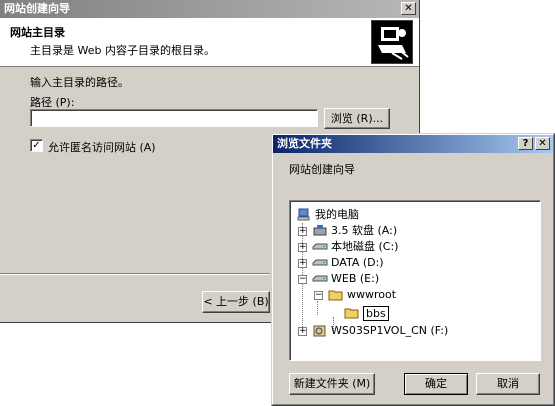 The width and height of the screenshot is (555, 406). Describe the element at coordinates (304, 143) in the screenshot. I see `browse-title: 浏览文件夹` at that location.